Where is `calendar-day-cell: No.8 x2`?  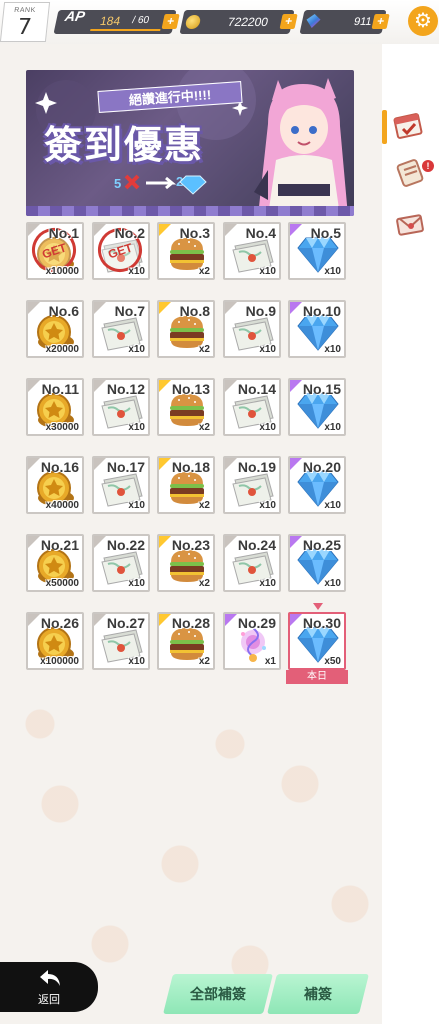
calendar-day-cell: No.8 x2 is located at coordinates (186, 329).